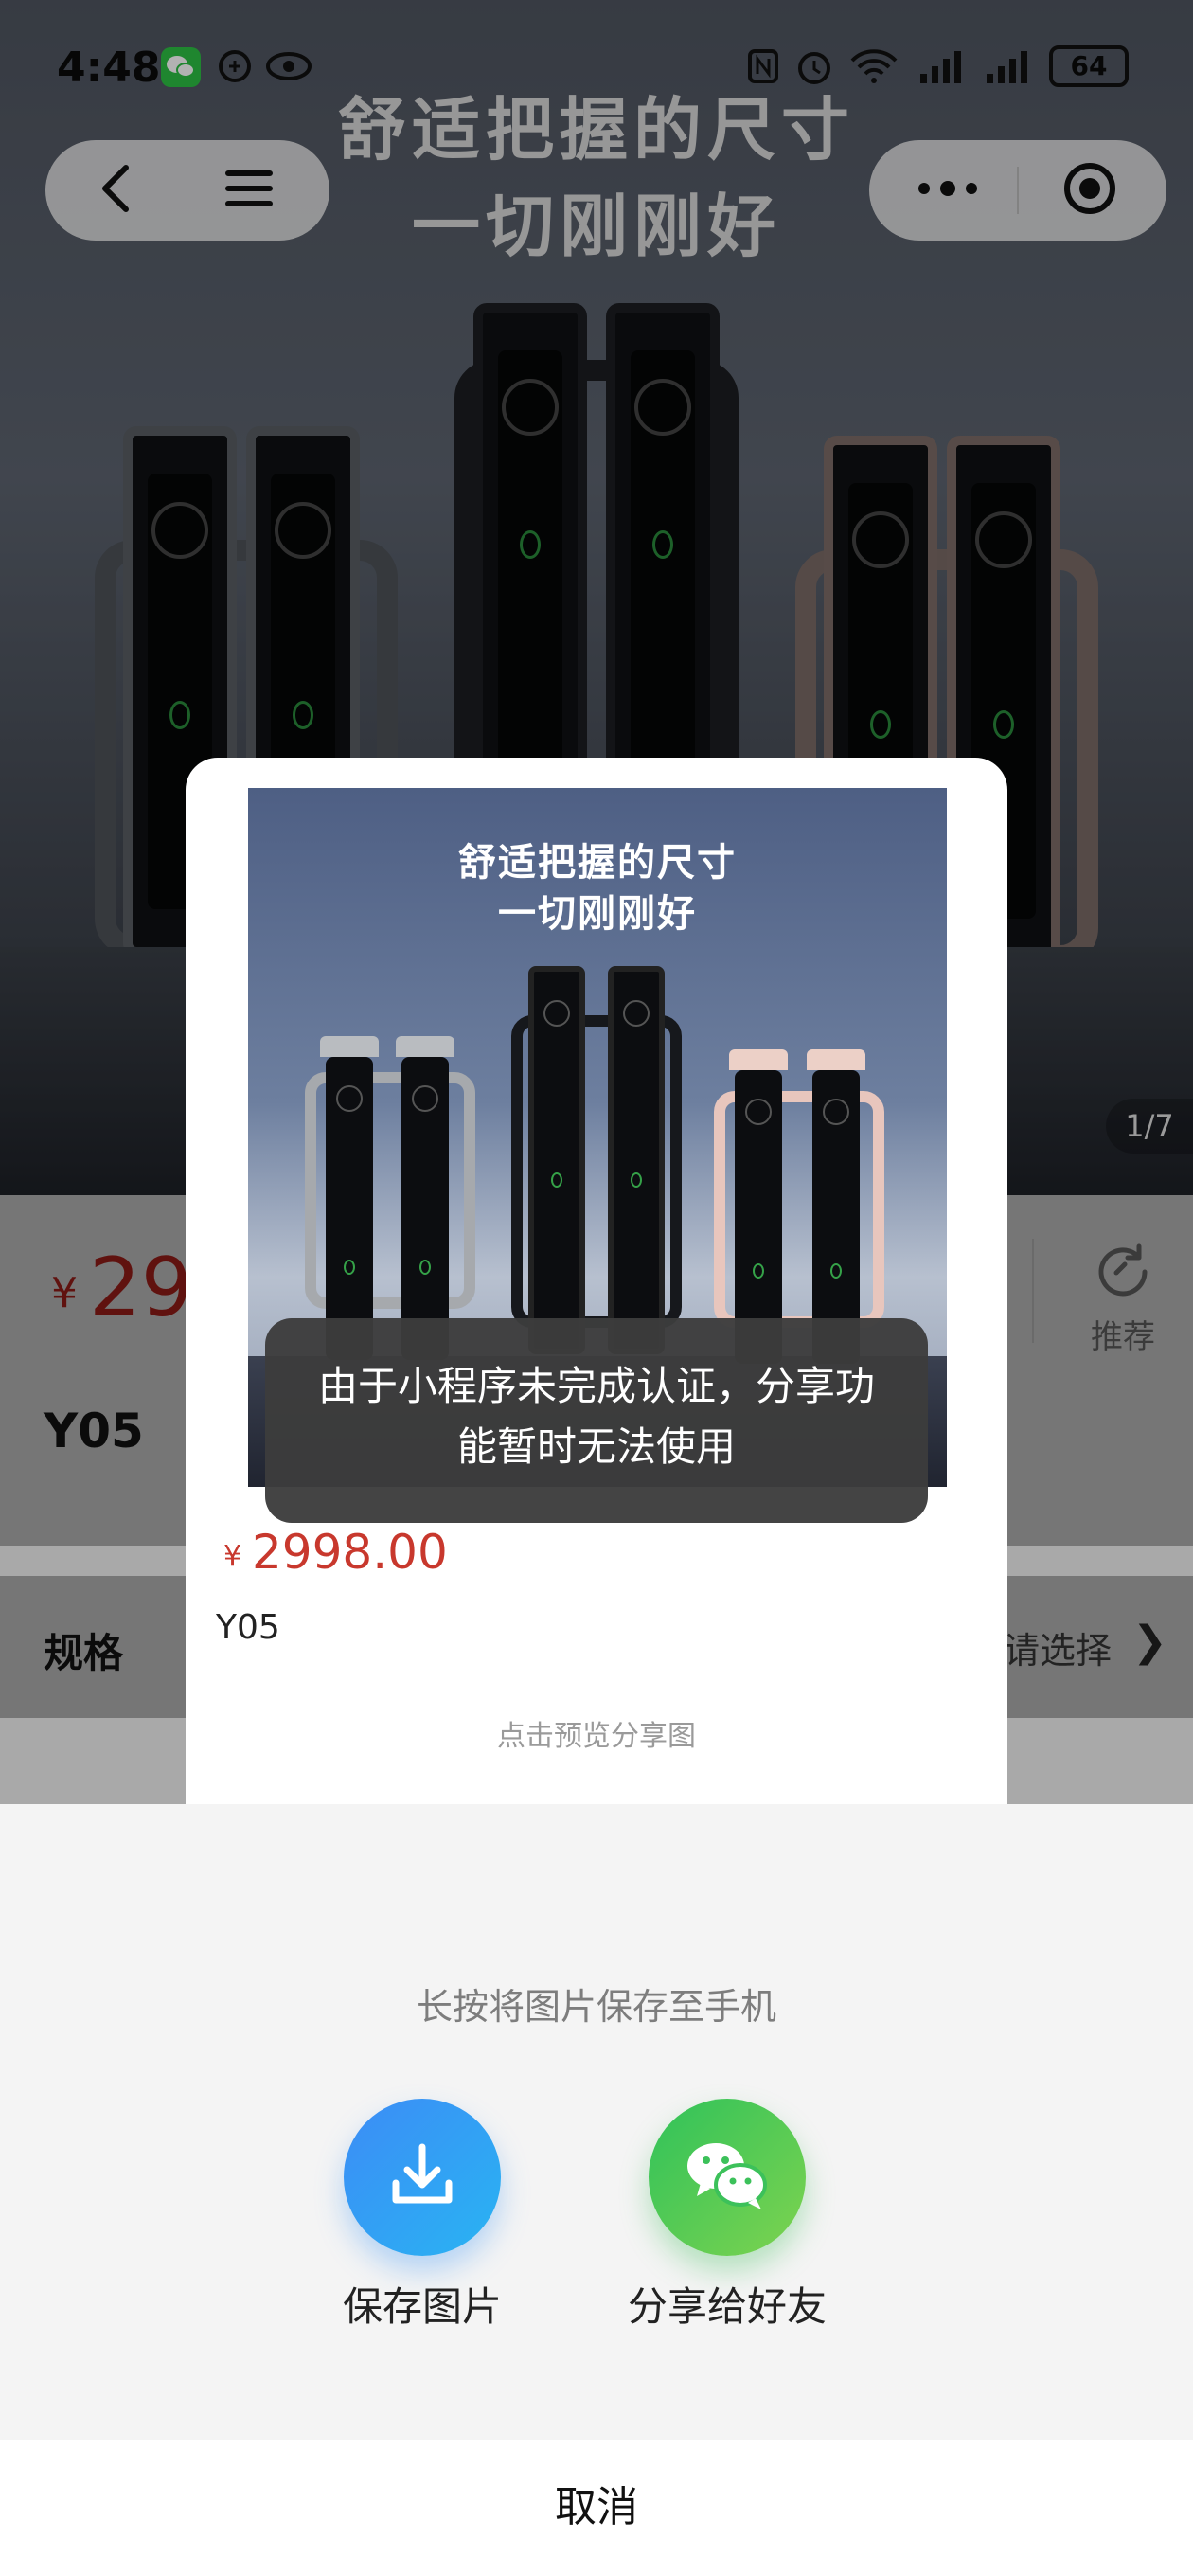 This screenshot has height=2576, width=1193. I want to click on poster-title-line1: 舒适把握的尺寸, so click(597, 863).